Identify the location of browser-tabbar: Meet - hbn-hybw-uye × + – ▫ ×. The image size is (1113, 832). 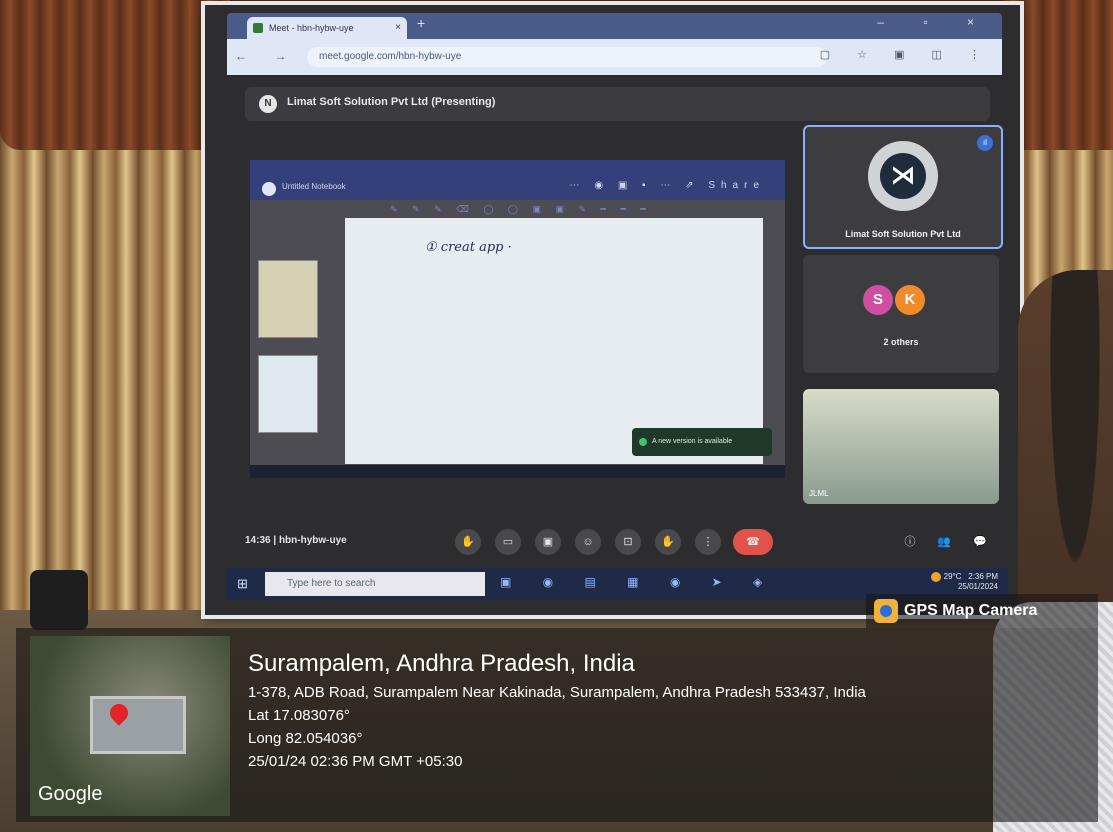
(614, 26).